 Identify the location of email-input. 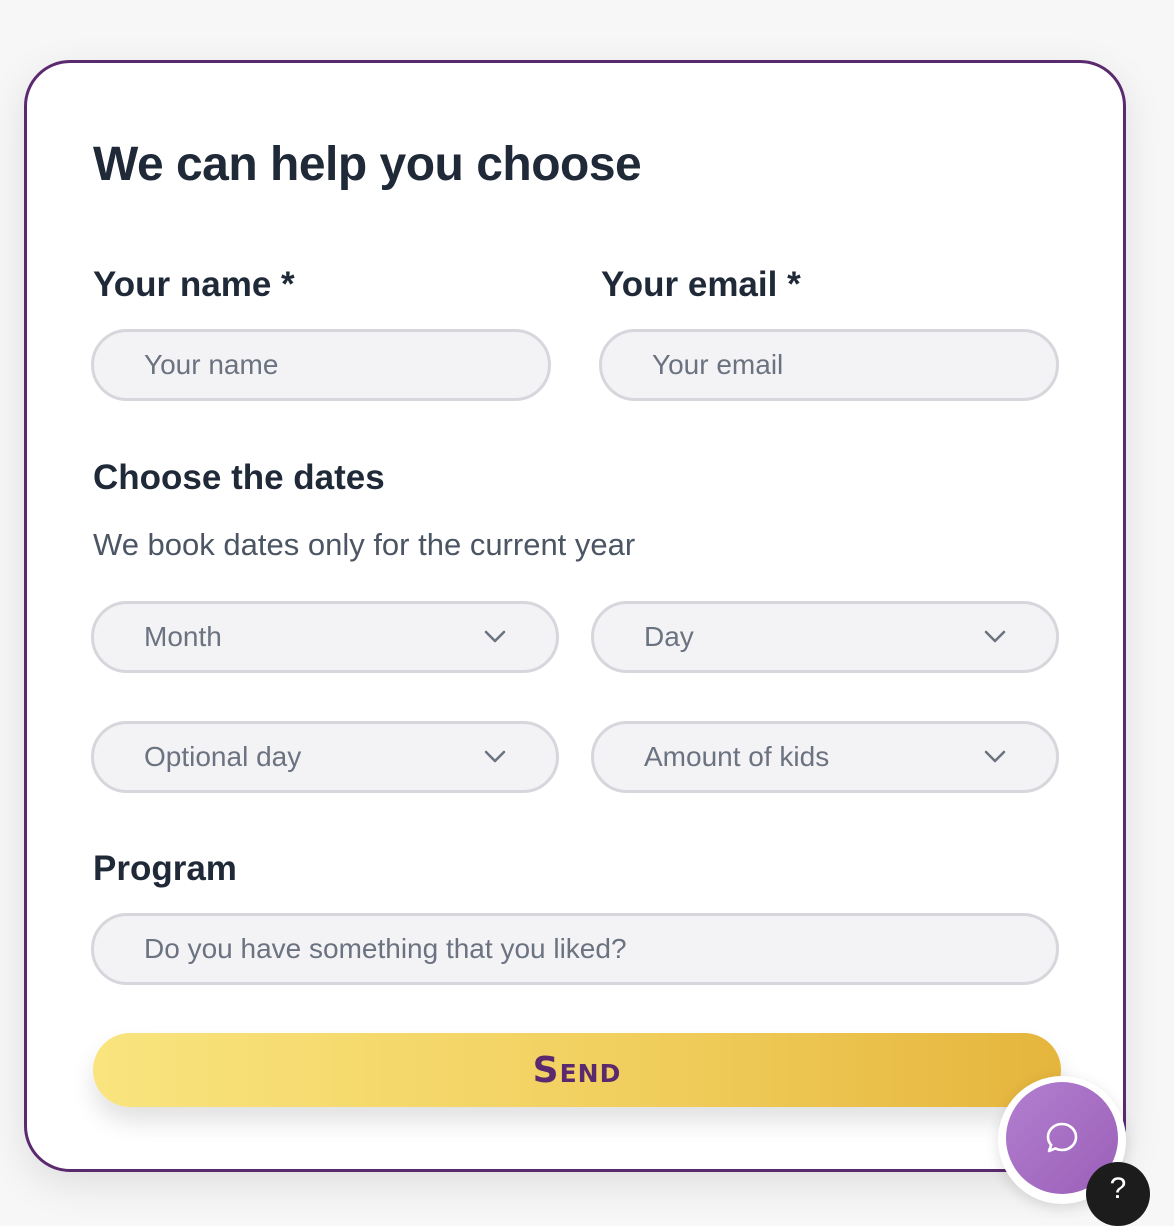
(829, 365).